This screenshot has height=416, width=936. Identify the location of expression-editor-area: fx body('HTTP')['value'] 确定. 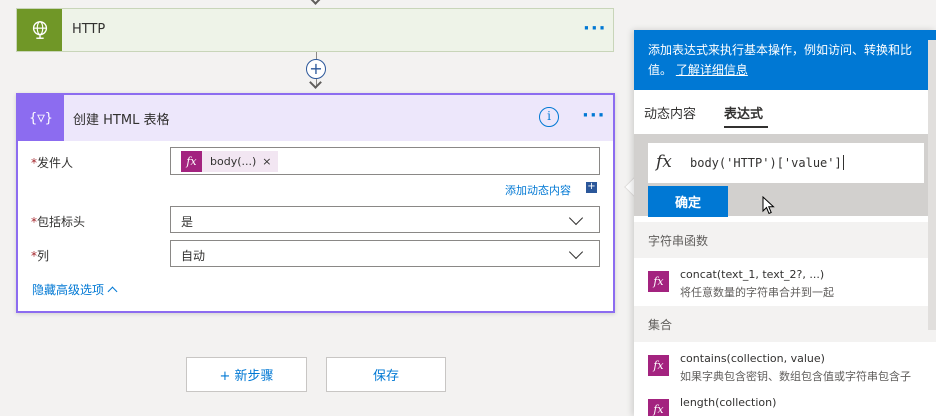
(785, 175).